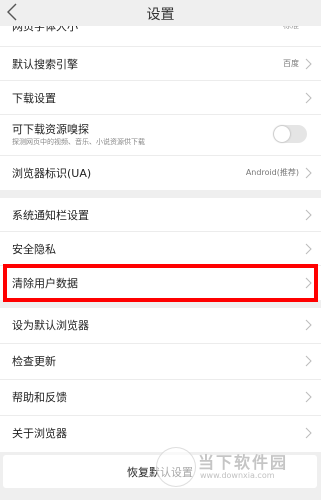 The image size is (321, 500). Describe the element at coordinates (34, 98) in the screenshot. I see `row-label: 下载设置` at that location.